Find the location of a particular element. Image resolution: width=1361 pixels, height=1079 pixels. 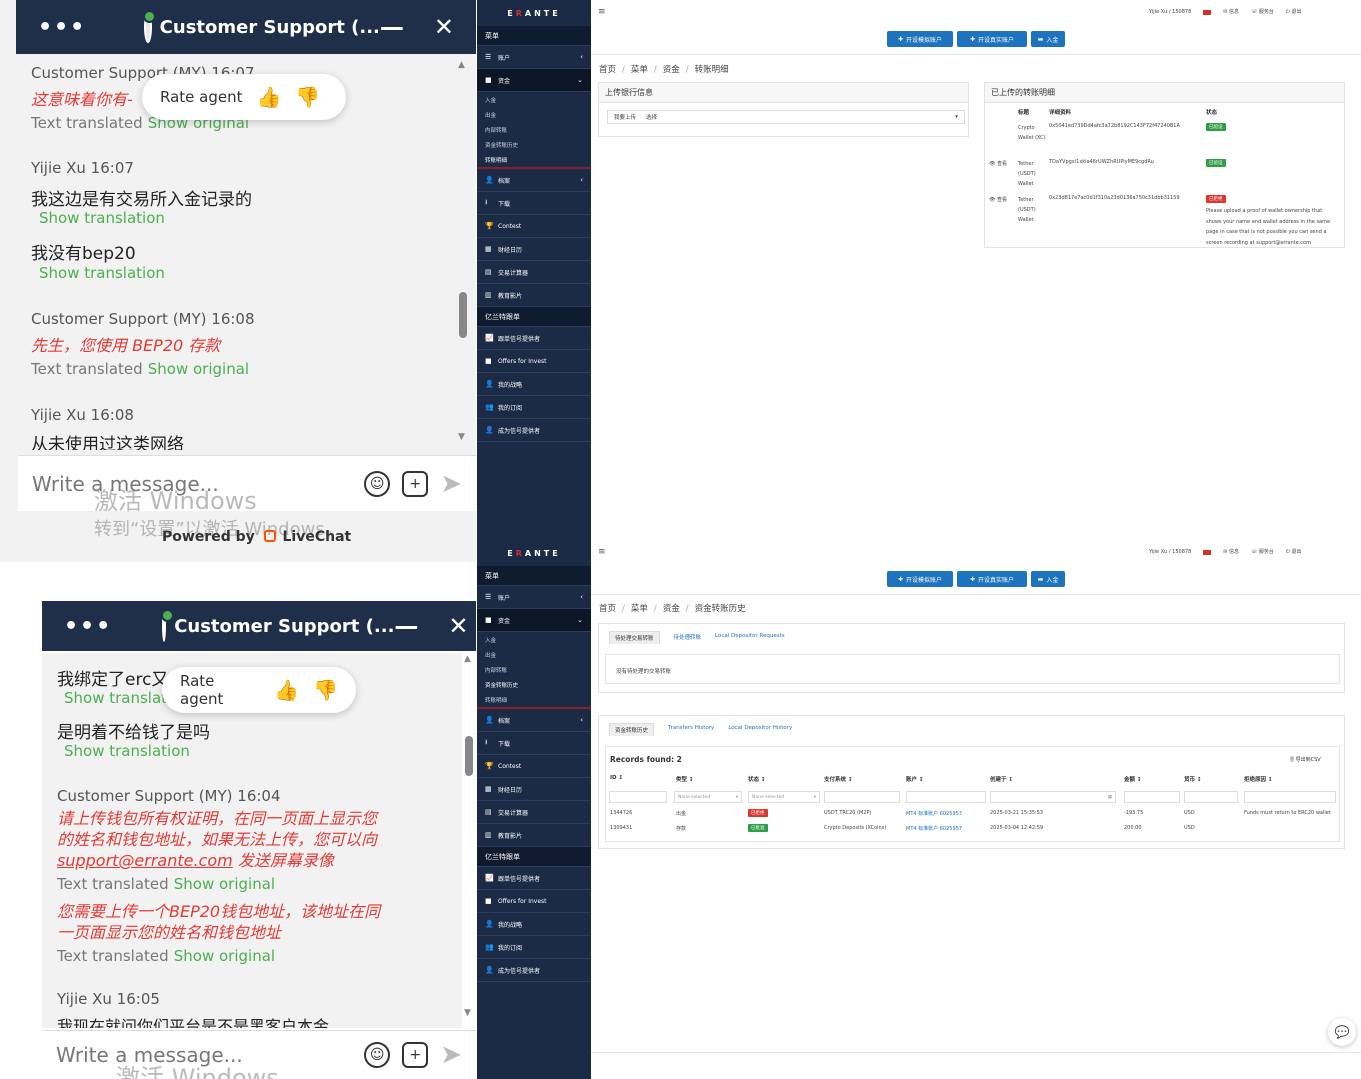

col-header-currency: 货币 ↕ is located at coordinates (1193, 779).